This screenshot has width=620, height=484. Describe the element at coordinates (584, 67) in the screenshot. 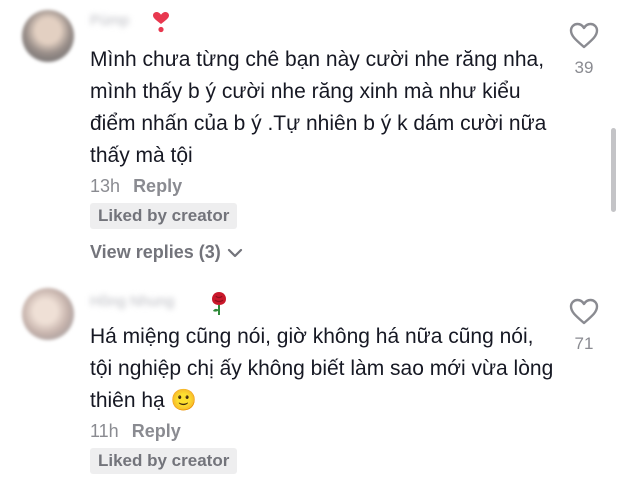

I see `like-count: 39` at that location.